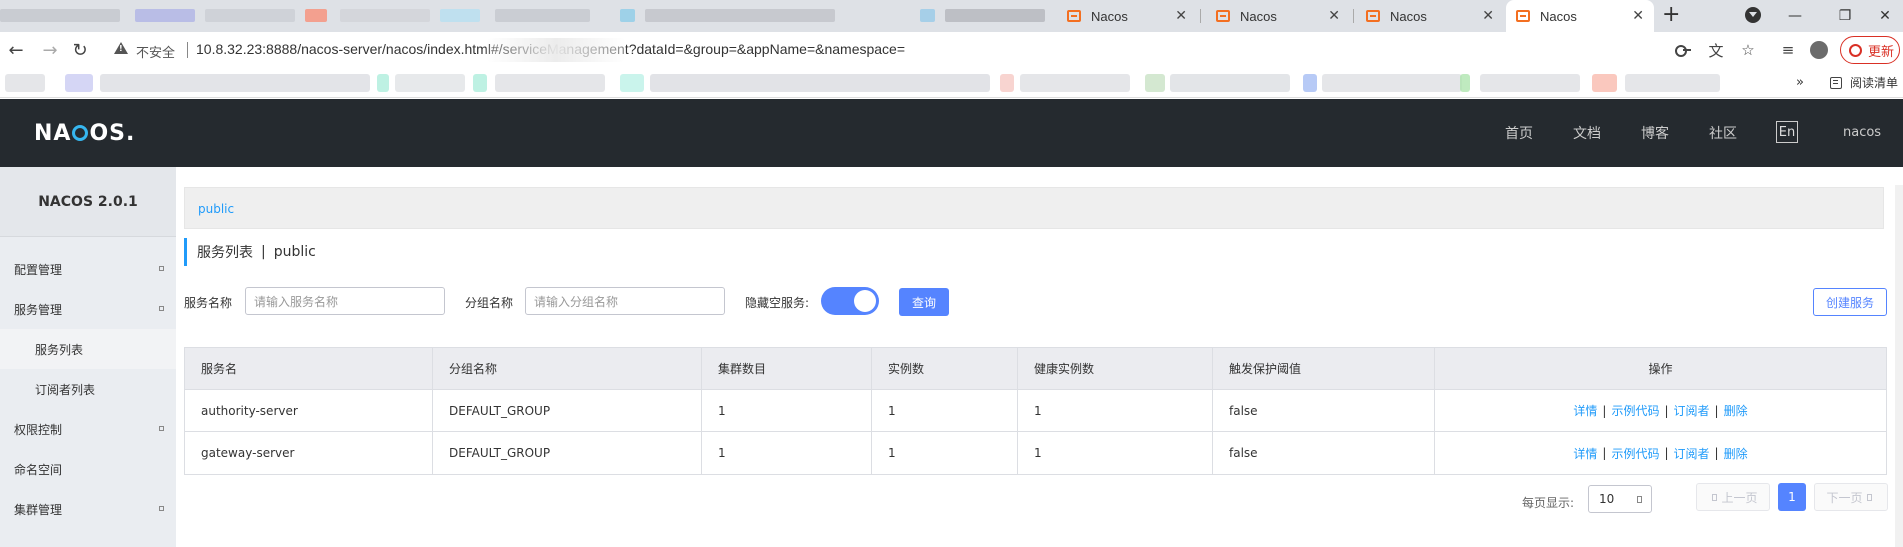  What do you see at coordinates (309, 368) in the screenshot?
I see `column-header: 服务名` at bounding box center [309, 368].